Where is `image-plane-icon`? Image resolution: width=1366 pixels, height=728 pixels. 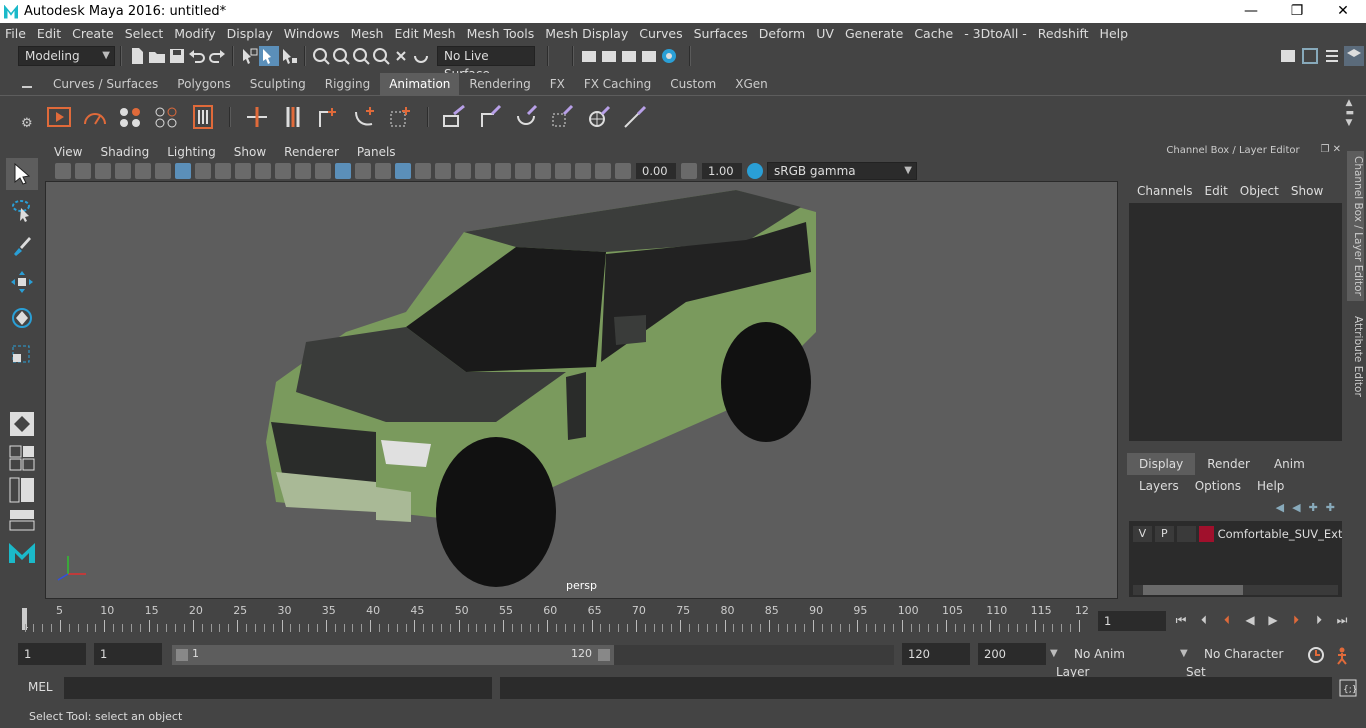
image-plane-icon is located at coordinates (123, 171).